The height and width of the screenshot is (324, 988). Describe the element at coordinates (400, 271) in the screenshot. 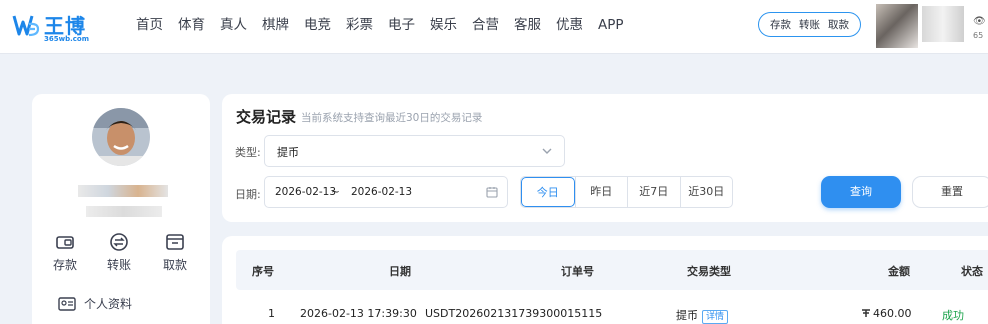

I see `col-header-date: 日期` at that location.